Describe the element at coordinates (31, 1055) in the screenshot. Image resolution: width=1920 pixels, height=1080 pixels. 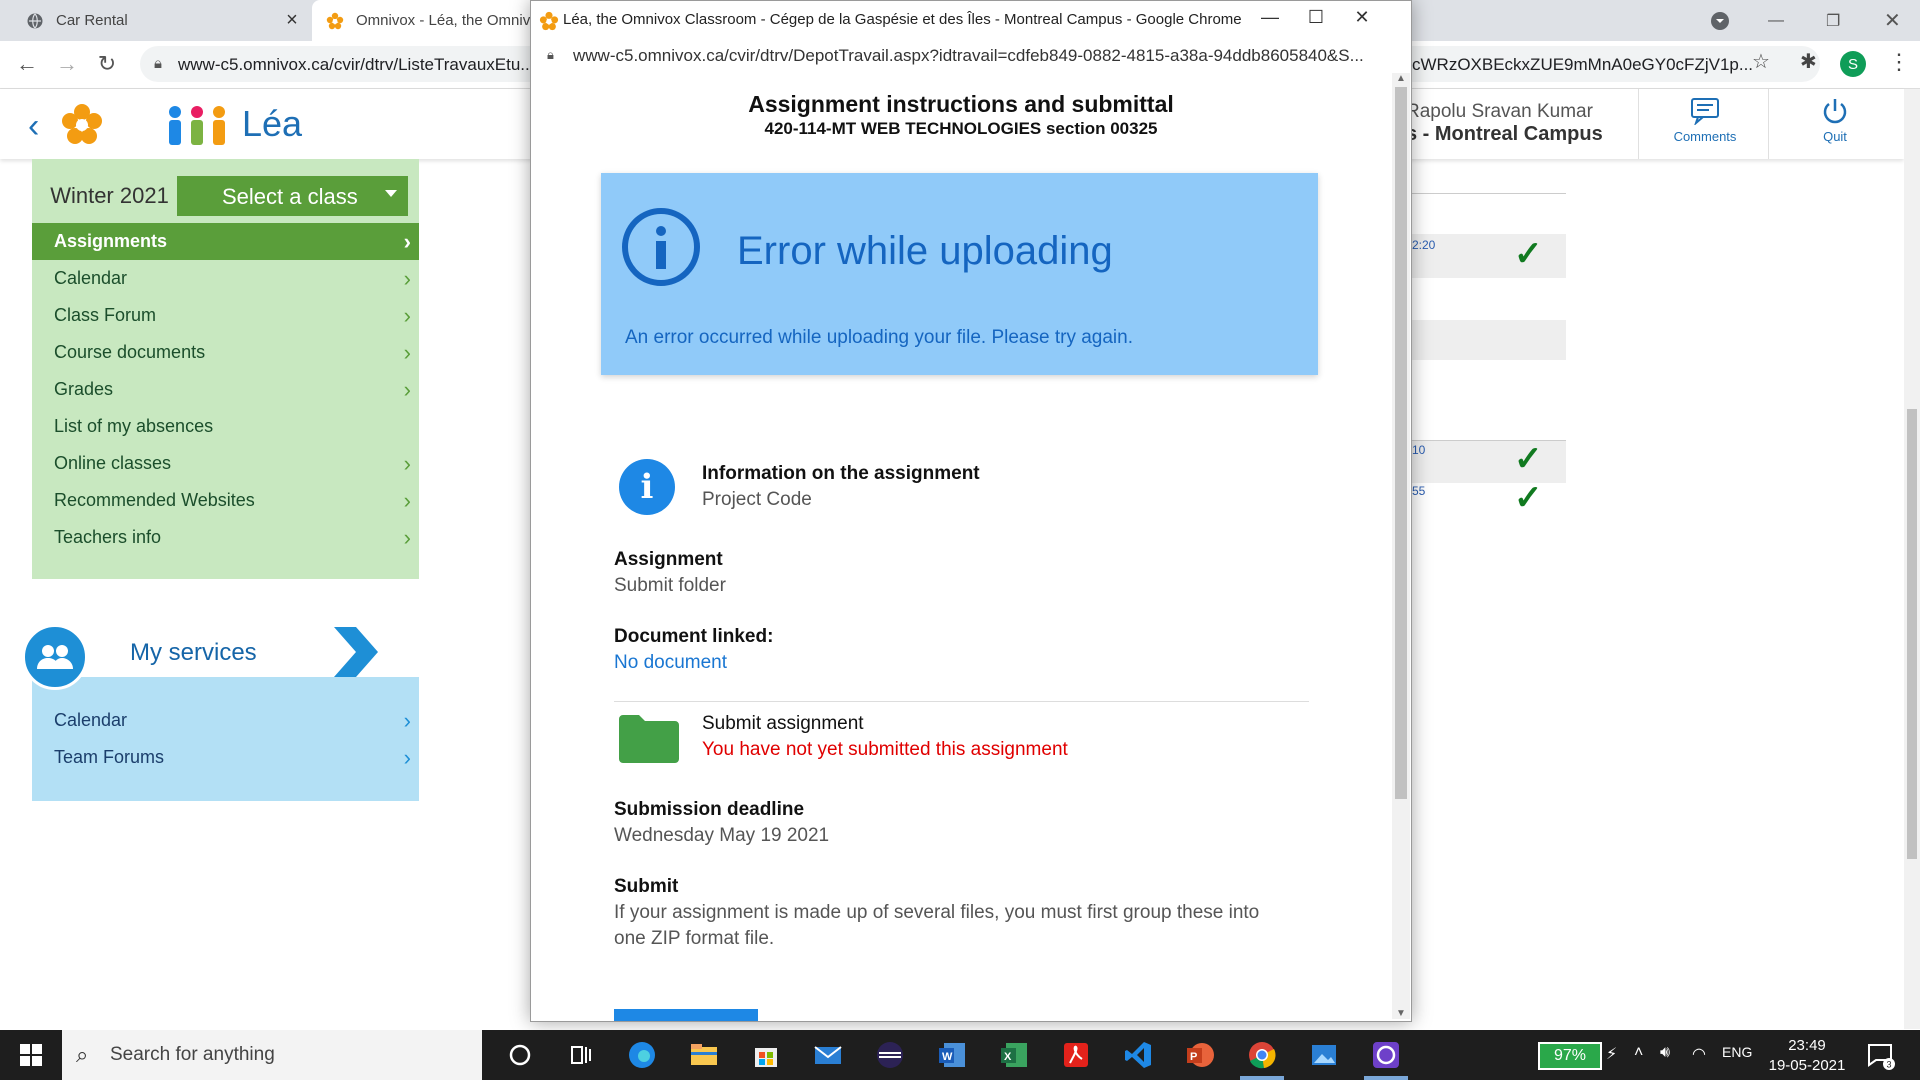
I see `windows-start-icon` at that location.